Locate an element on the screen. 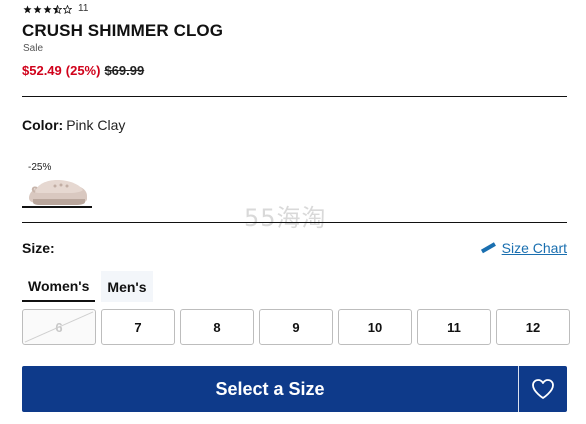 This screenshot has height=424, width=586. tab-mens: Men's is located at coordinates (127, 286).